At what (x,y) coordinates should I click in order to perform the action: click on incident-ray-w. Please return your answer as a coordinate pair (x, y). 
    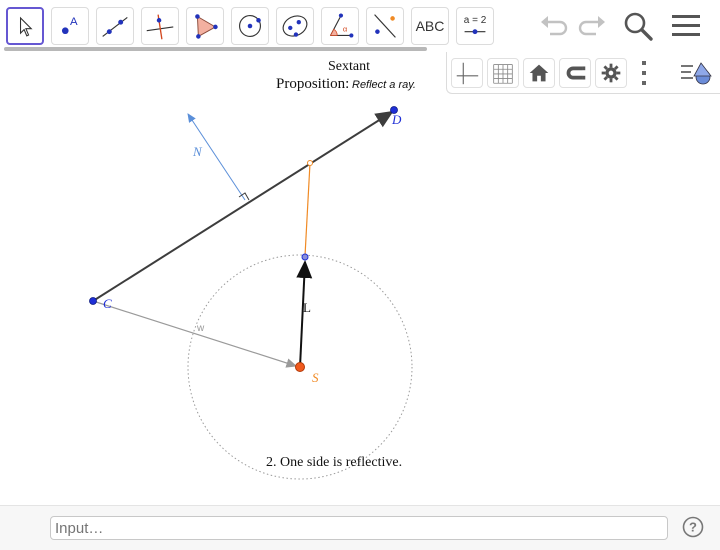
    Looking at the image, I should click on (195, 334).